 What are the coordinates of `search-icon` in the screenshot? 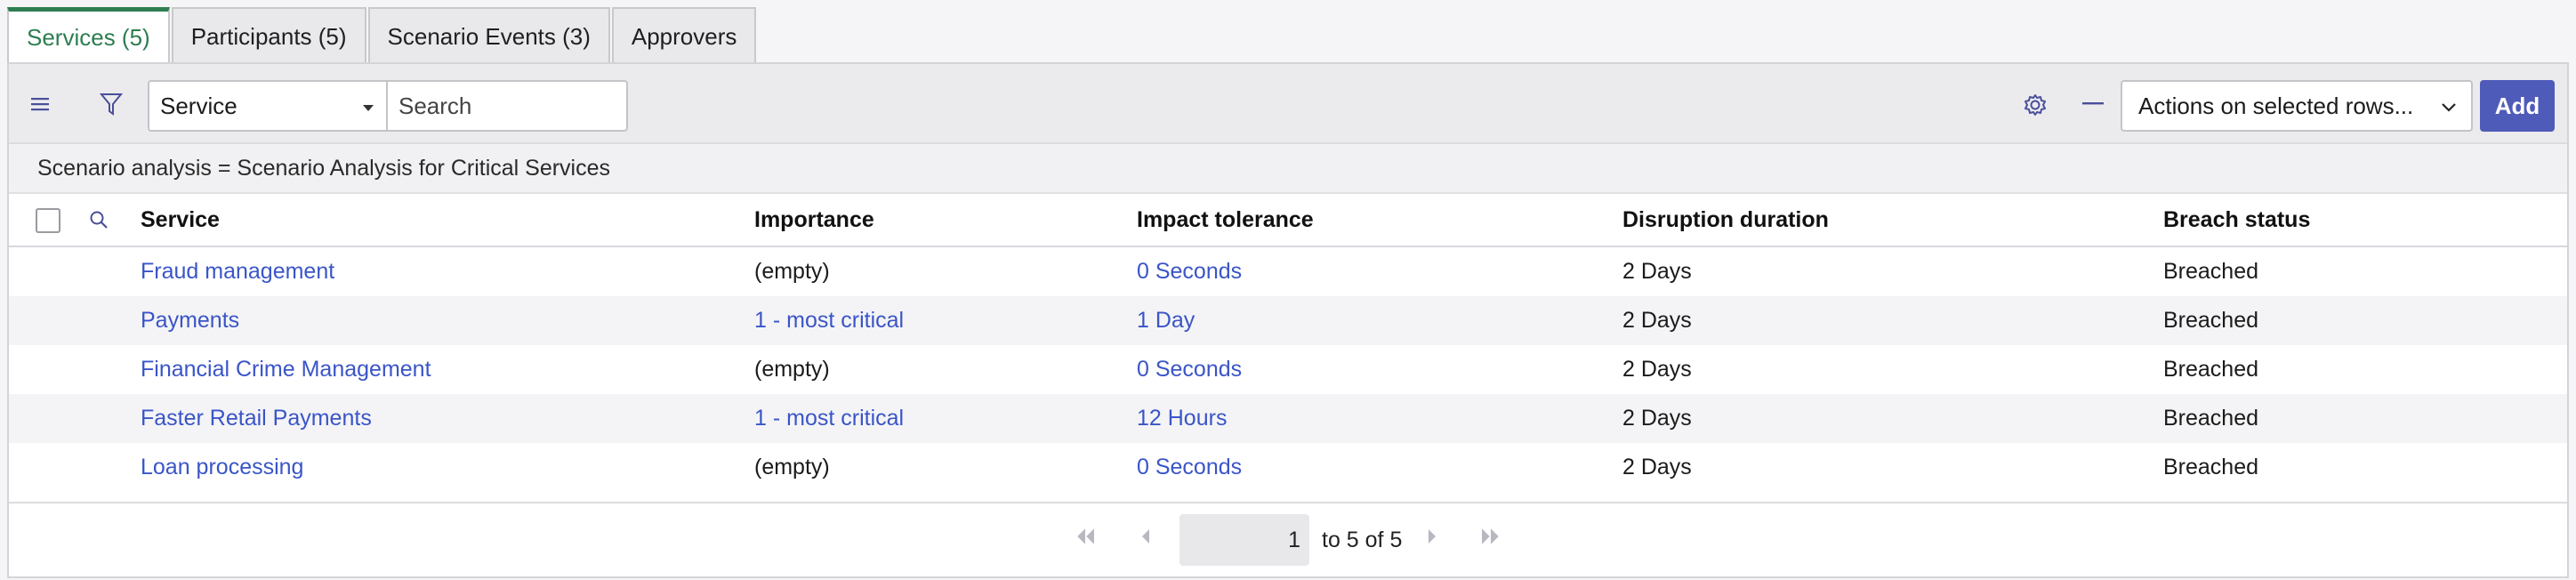 It's located at (98, 219).